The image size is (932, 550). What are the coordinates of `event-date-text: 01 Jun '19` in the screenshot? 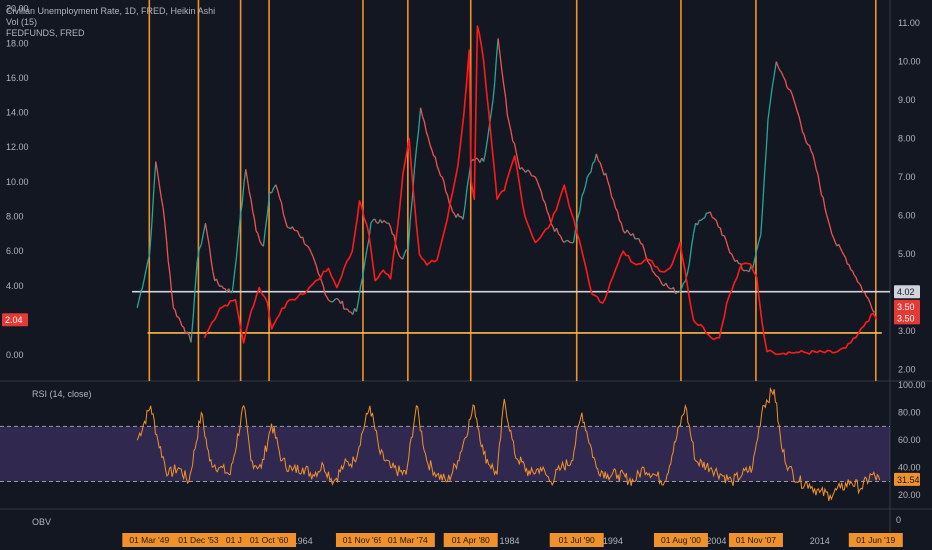 It's located at (875, 540).